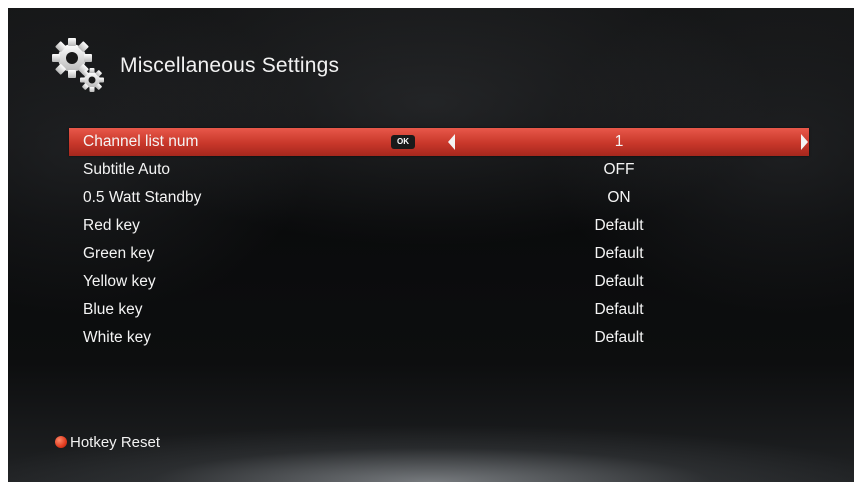 The height and width of the screenshot is (487, 860). Describe the element at coordinates (619, 169) in the screenshot. I see `menu-item-value: OFF` at that location.